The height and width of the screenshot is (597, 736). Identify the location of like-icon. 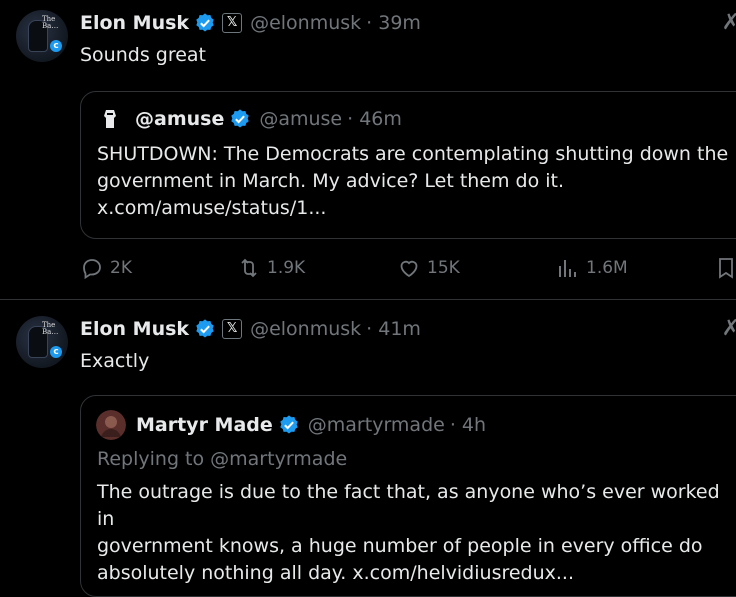
(409, 269).